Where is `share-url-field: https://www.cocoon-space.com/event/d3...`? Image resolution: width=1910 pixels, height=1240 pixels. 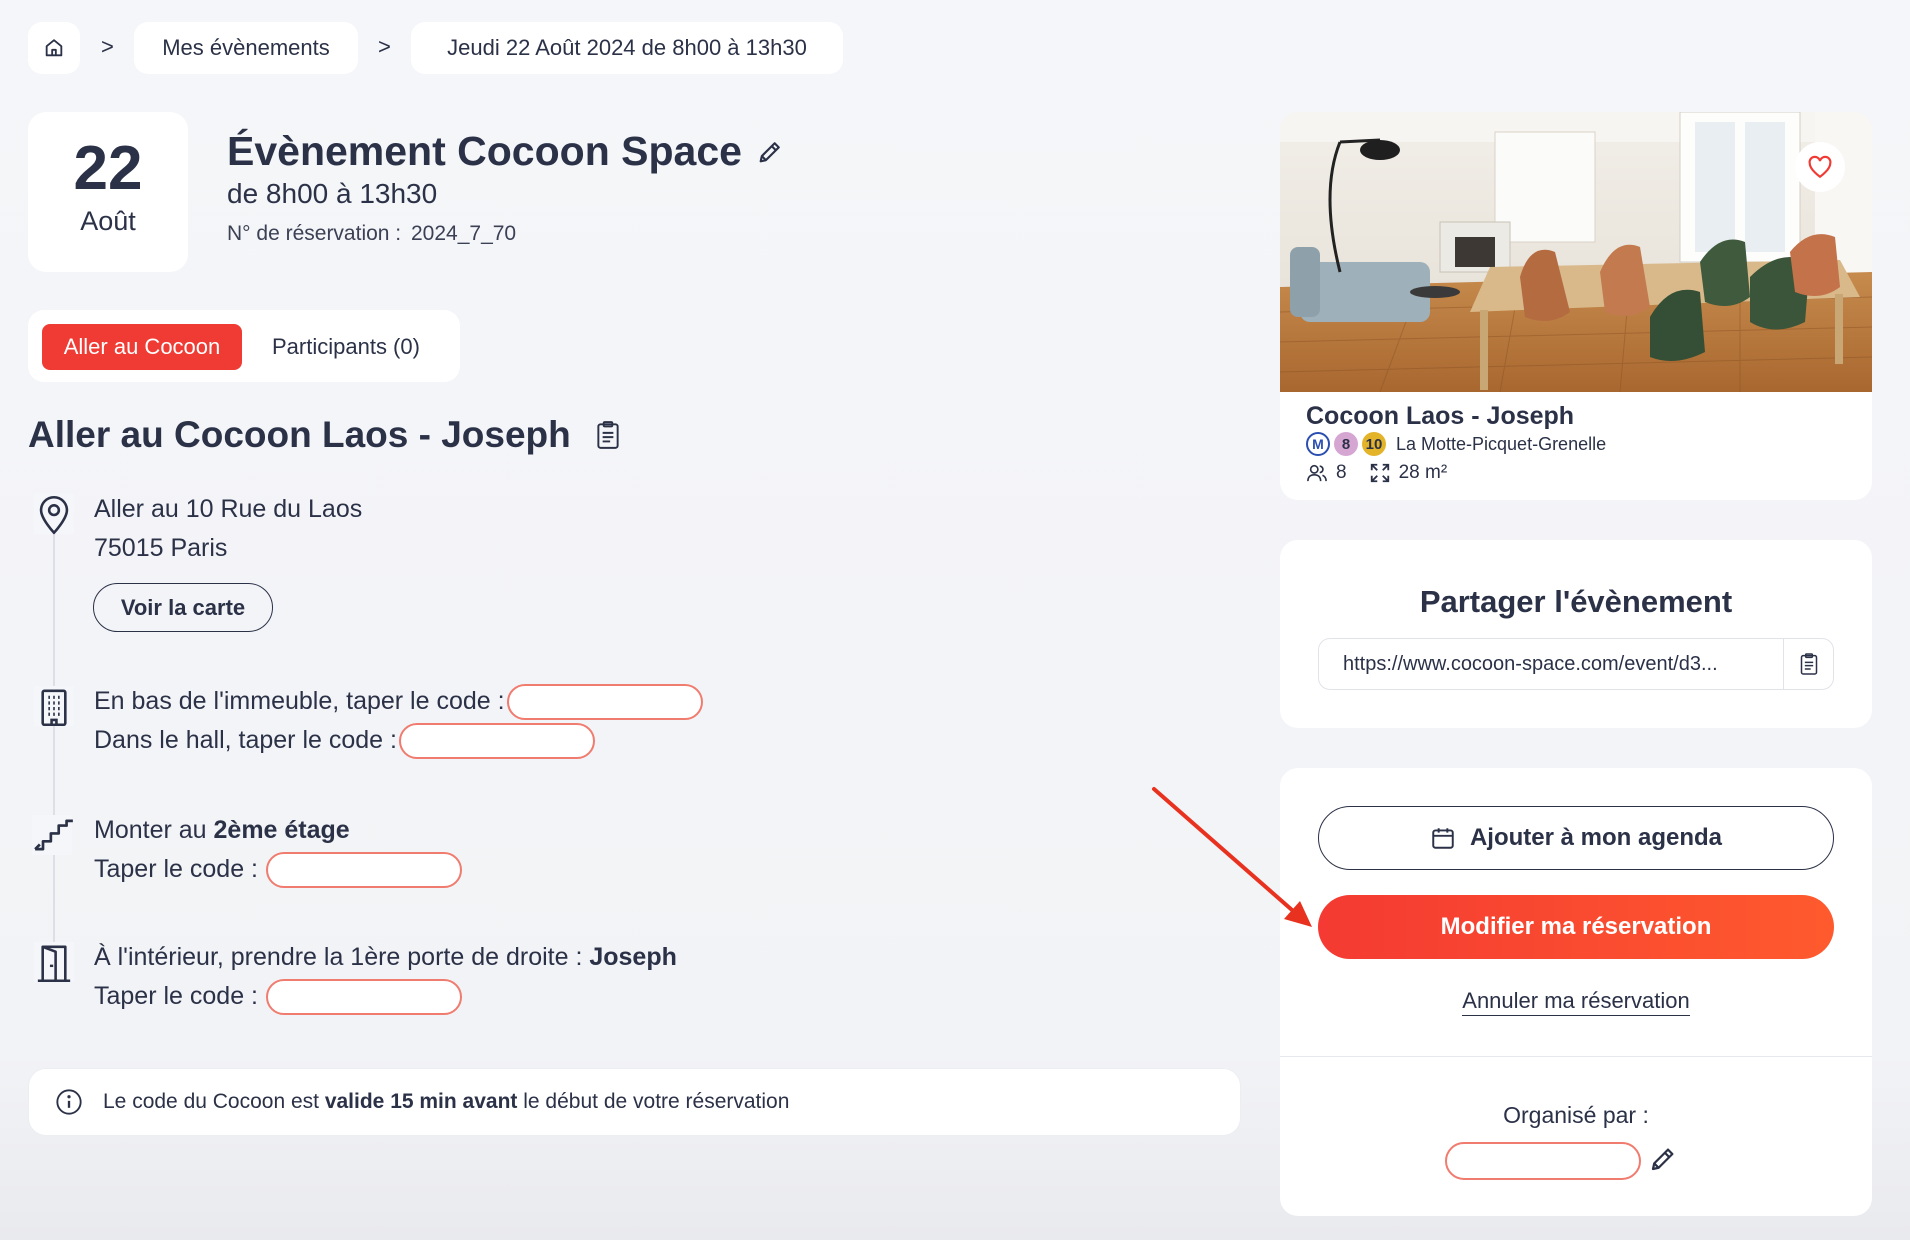
share-url-field: https://www.cocoon-space.com/event/d3... is located at coordinates (1576, 664).